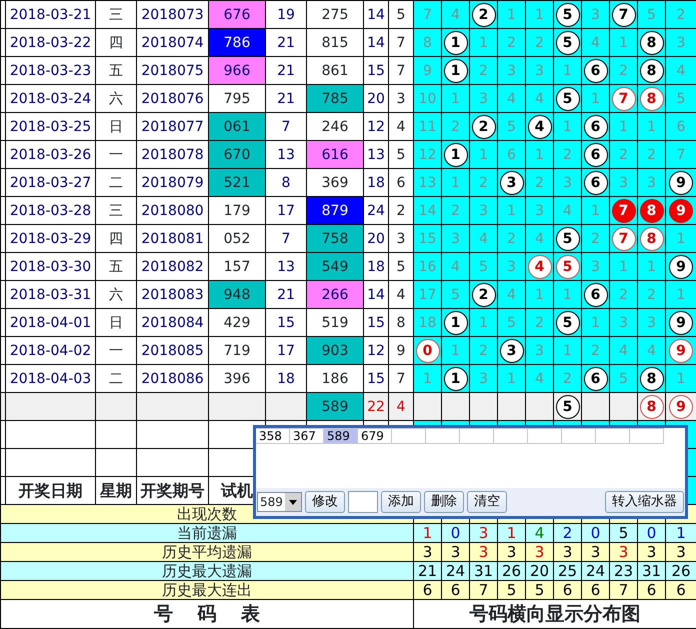  What do you see at coordinates (428, 350) in the screenshot?
I see `number-ball: 0` at bounding box center [428, 350].